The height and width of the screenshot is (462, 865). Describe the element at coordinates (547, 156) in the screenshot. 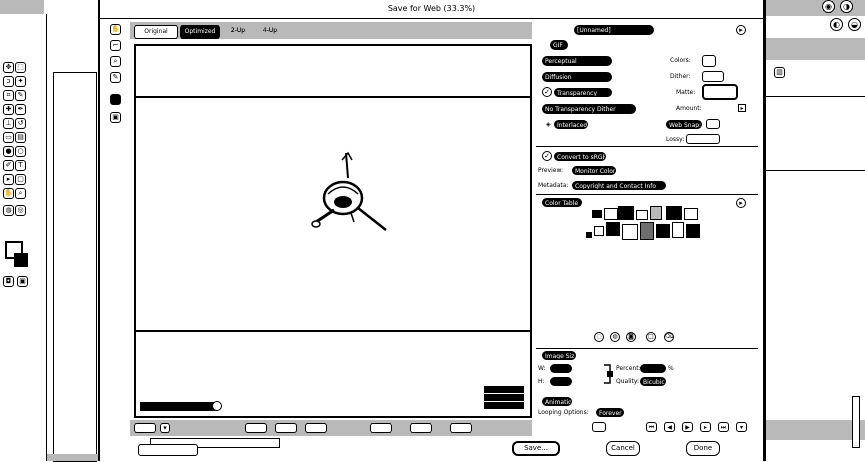

I see `convert-srgb-checkbox: ✓` at that location.